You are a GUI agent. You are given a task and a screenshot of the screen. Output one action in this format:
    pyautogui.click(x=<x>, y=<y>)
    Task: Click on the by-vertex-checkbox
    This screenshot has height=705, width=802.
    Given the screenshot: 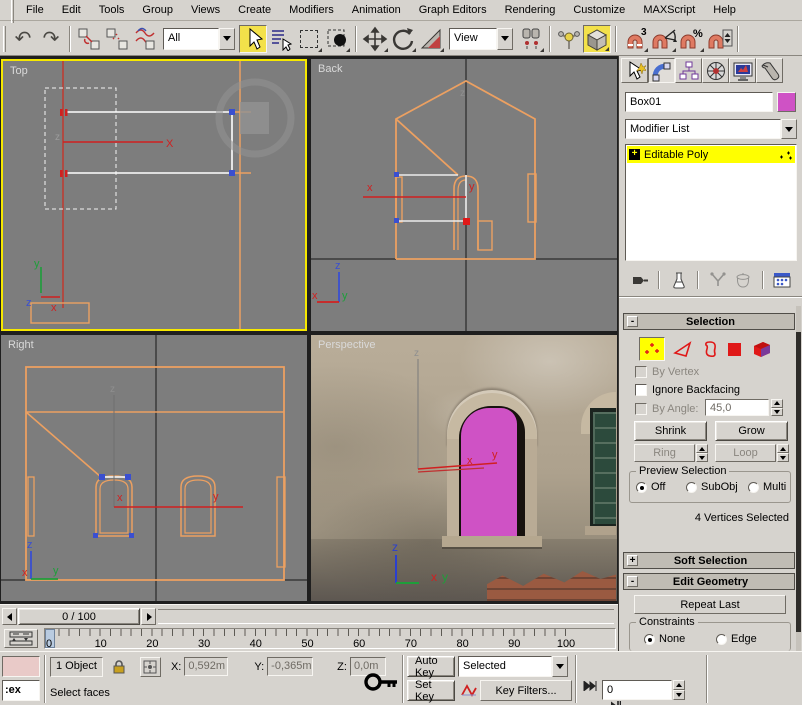 What is the action you would take?
    pyautogui.click(x=641, y=372)
    